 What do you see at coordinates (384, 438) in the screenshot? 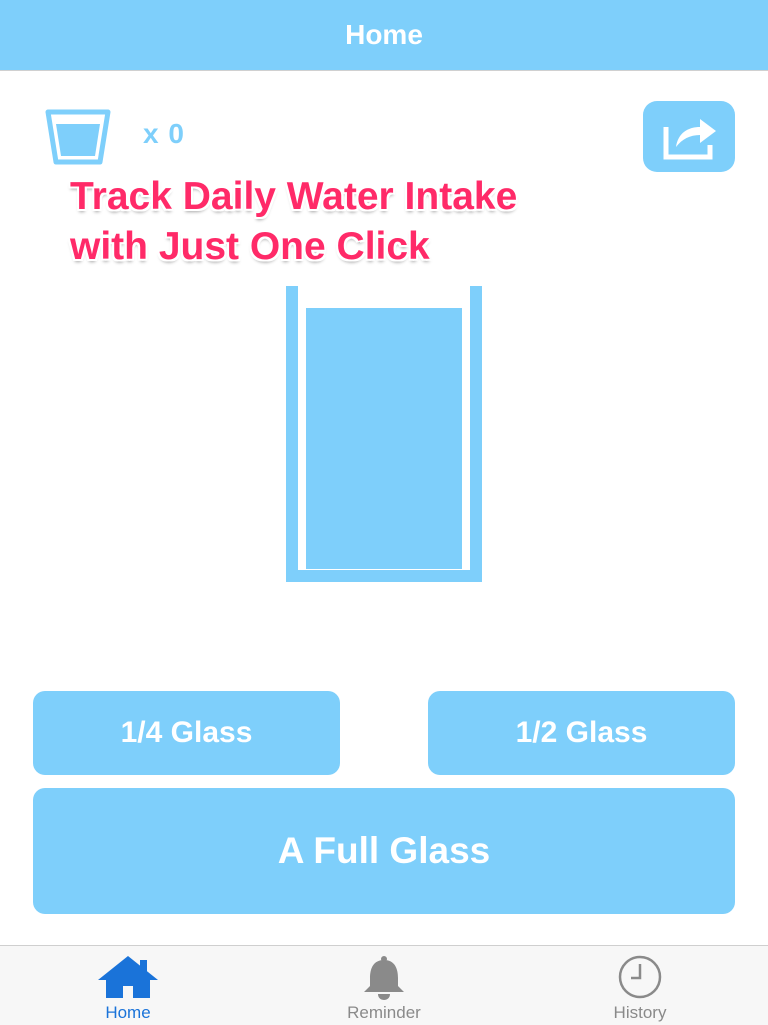
I see `water-fill` at bounding box center [384, 438].